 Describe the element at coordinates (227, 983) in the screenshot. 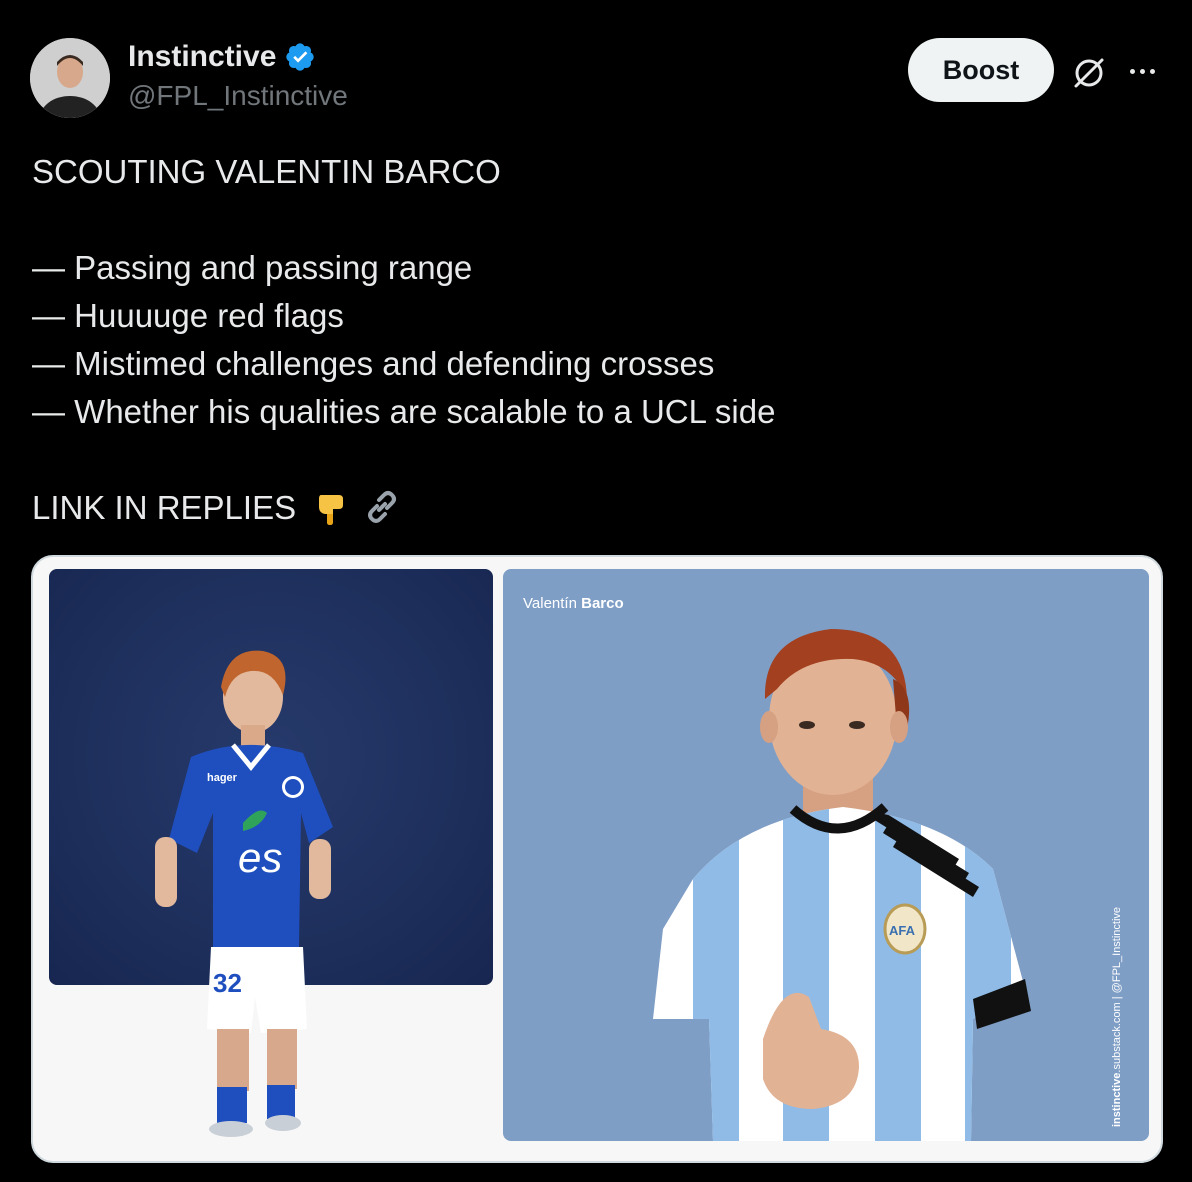

I see `kit-number-text: 32` at that location.